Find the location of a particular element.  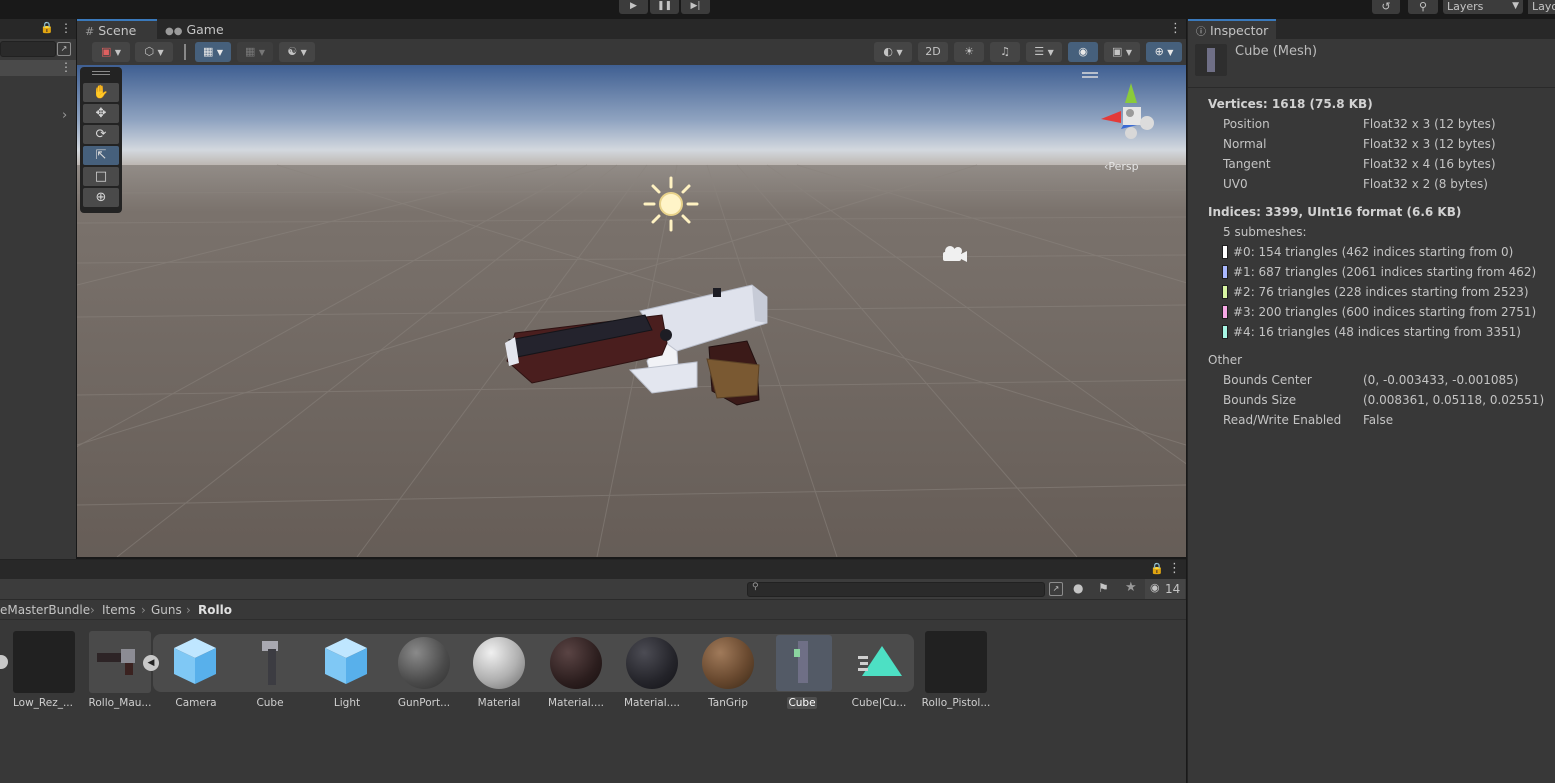

grid-snap-toggle: ▦ ▼ is located at coordinates (213, 52).